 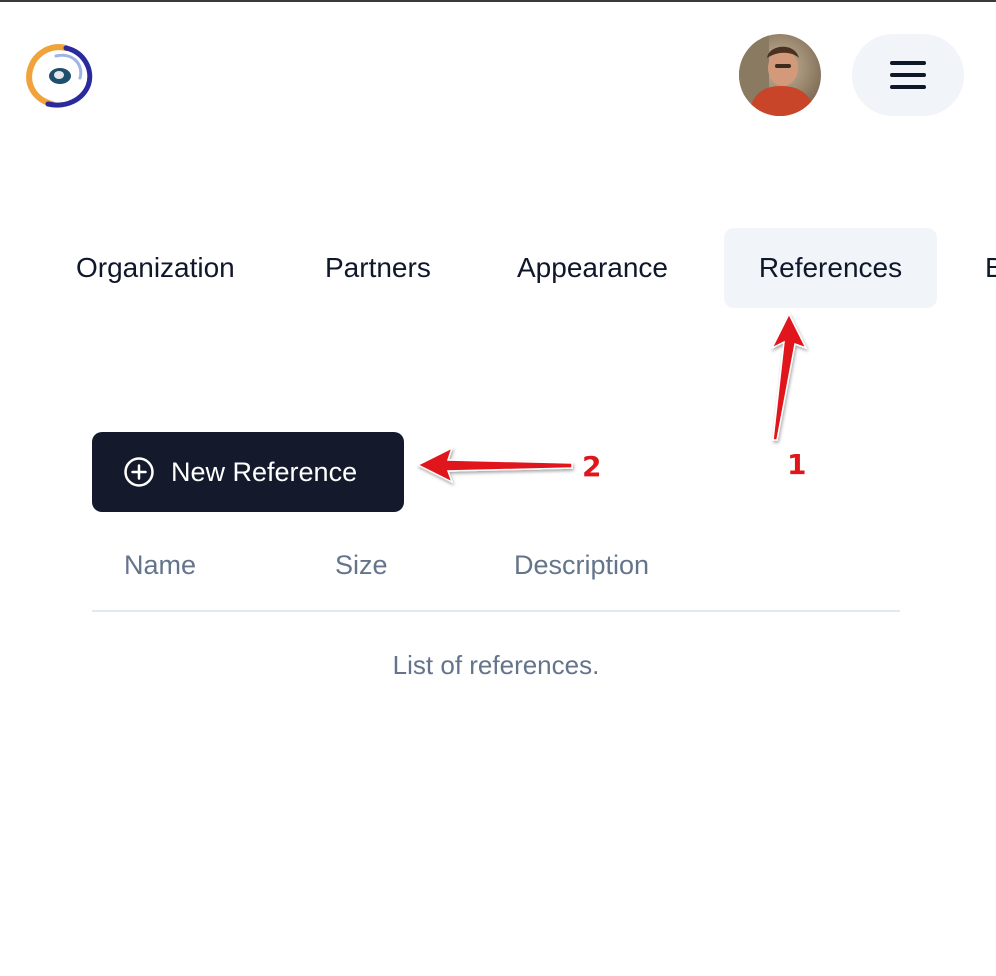 What do you see at coordinates (592, 268) in the screenshot?
I see `tab-appearance: Appearance` at bounding box center [592, 268].